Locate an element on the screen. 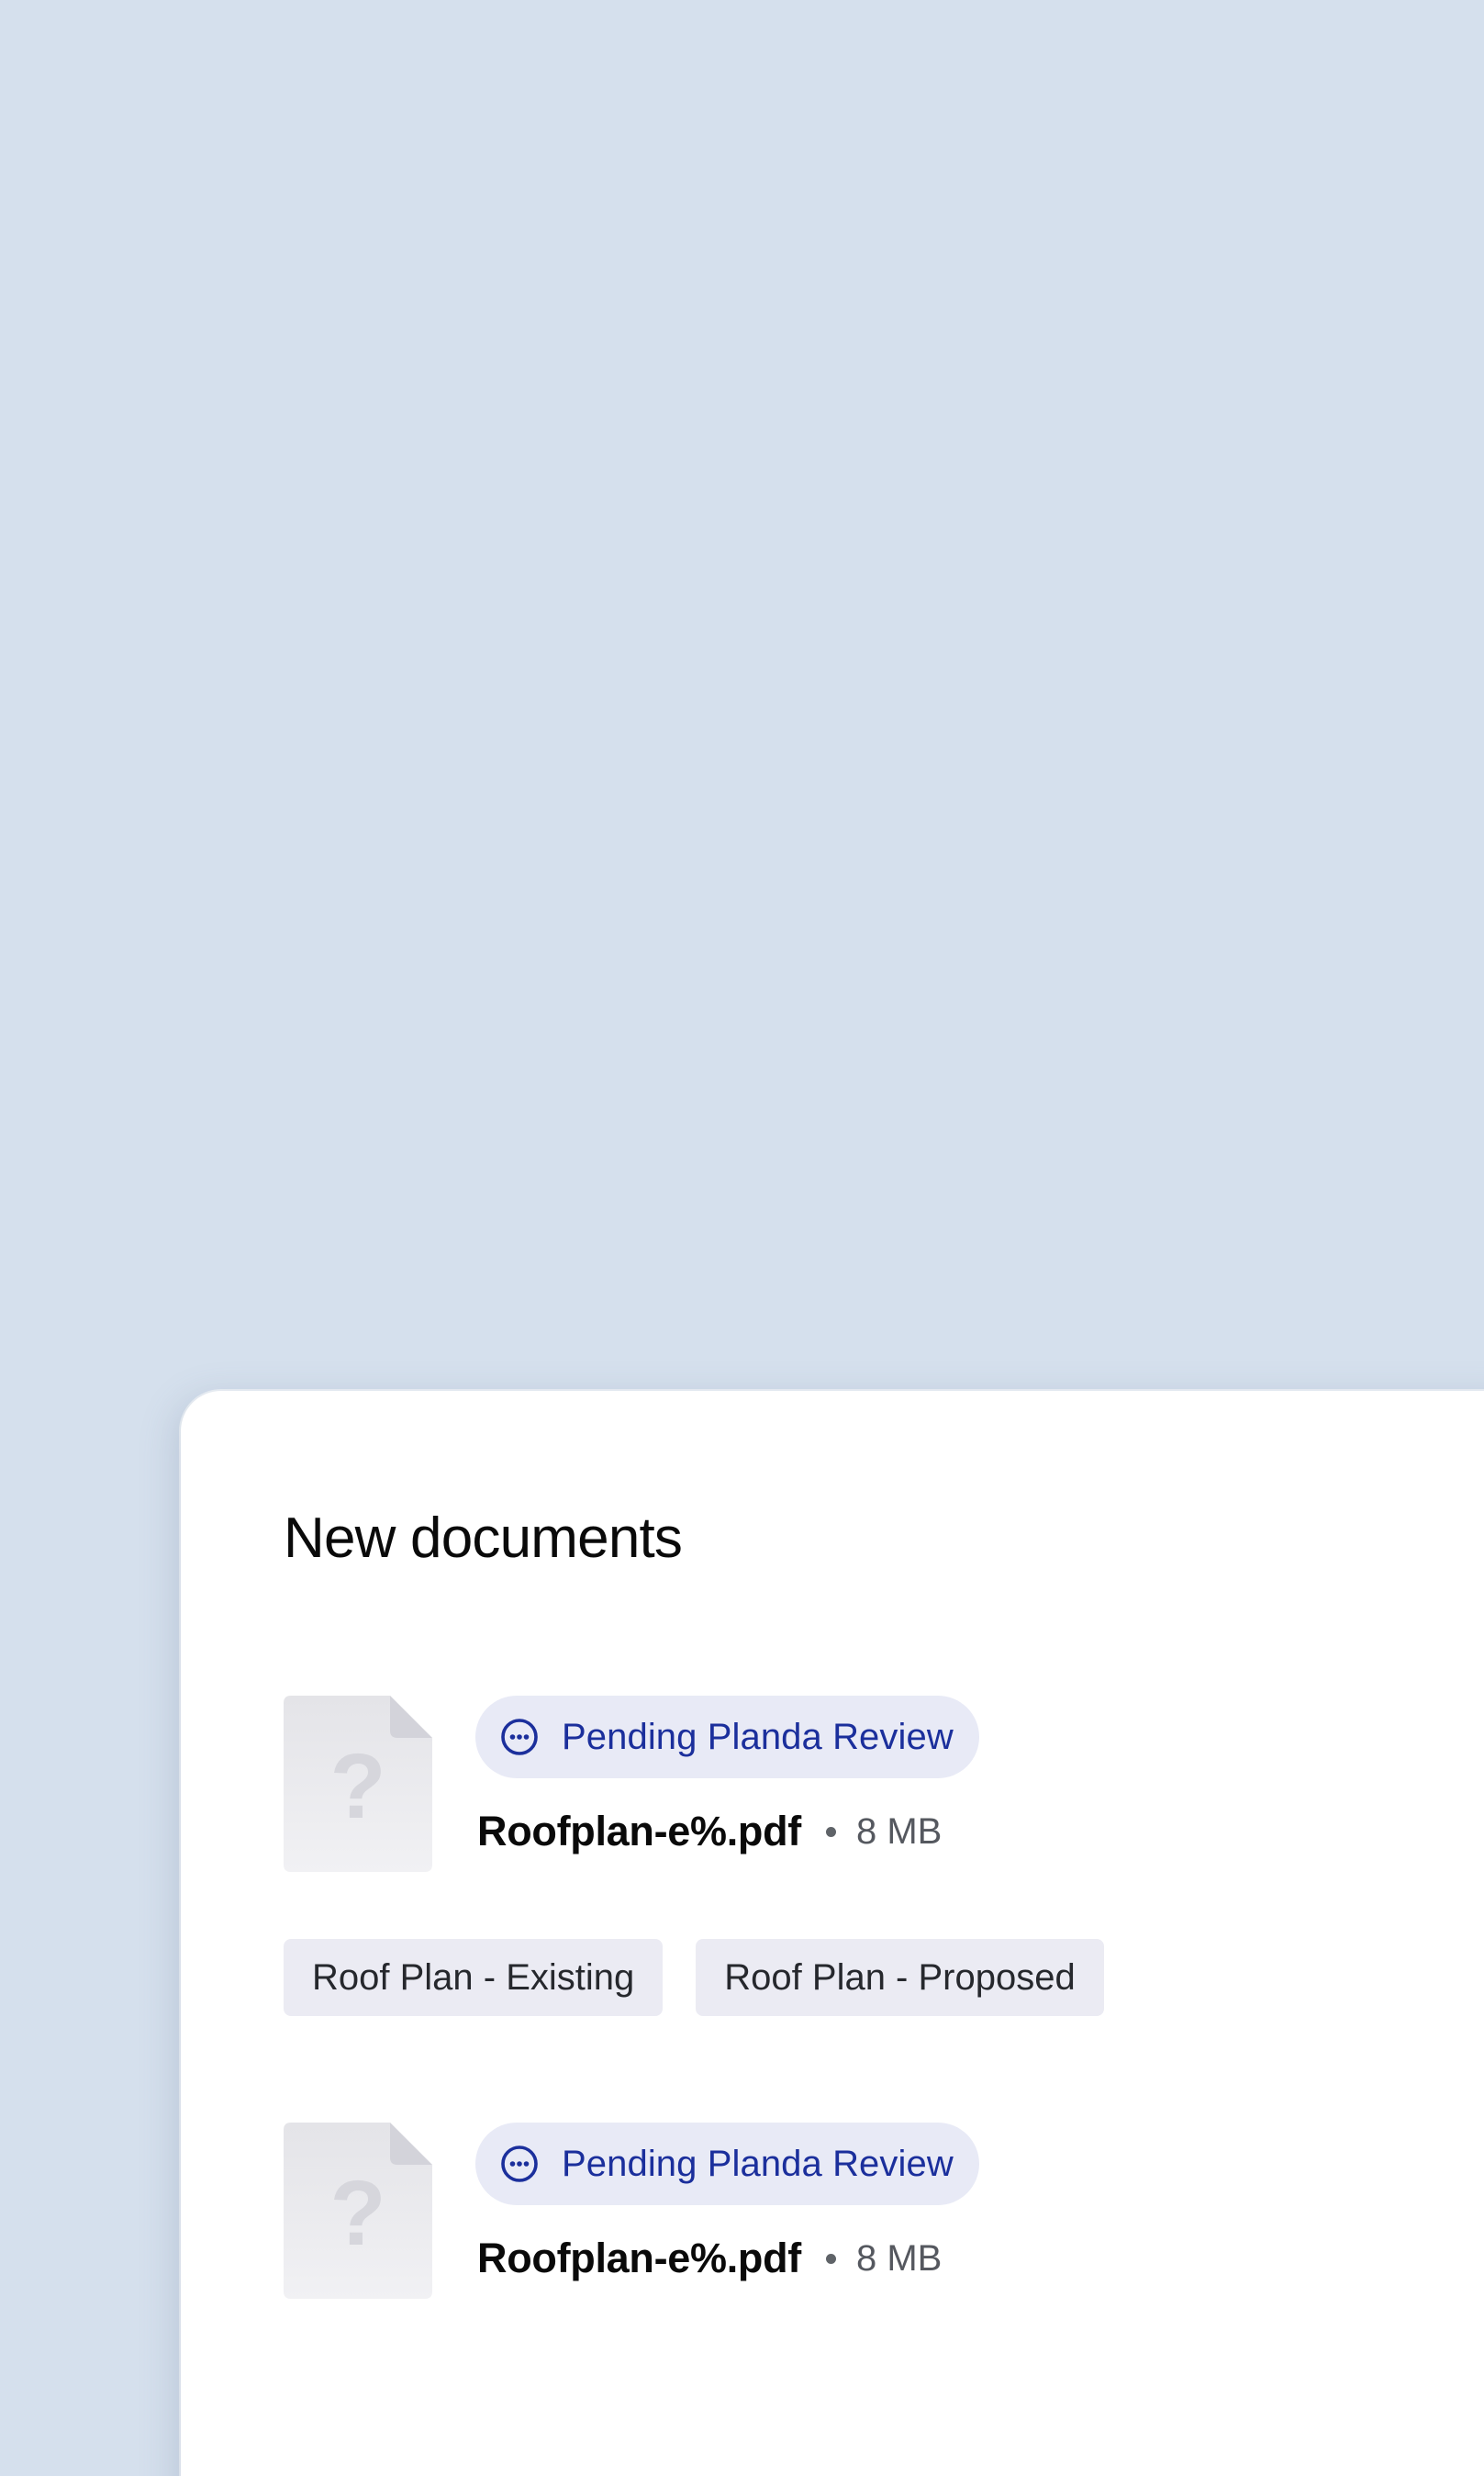  panel-title: New documents is located at coordinates (483, 1538).